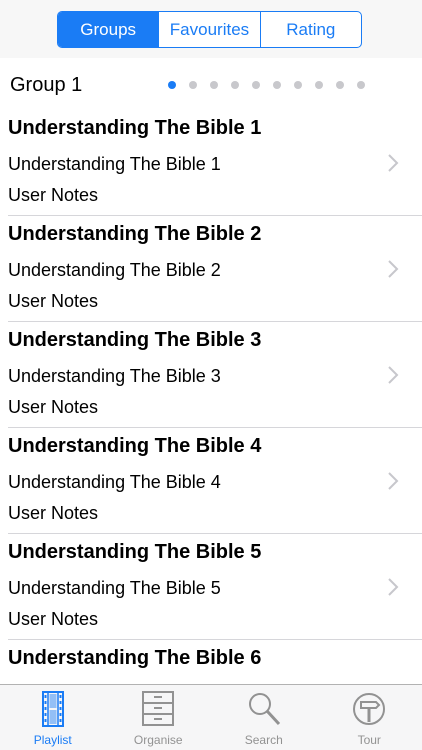 This screenshot has width=422, height=750. What do you see at coordinates (158, 708) in the screenshot?
I see `cabinet-icon` at bounding box center [158, 708].